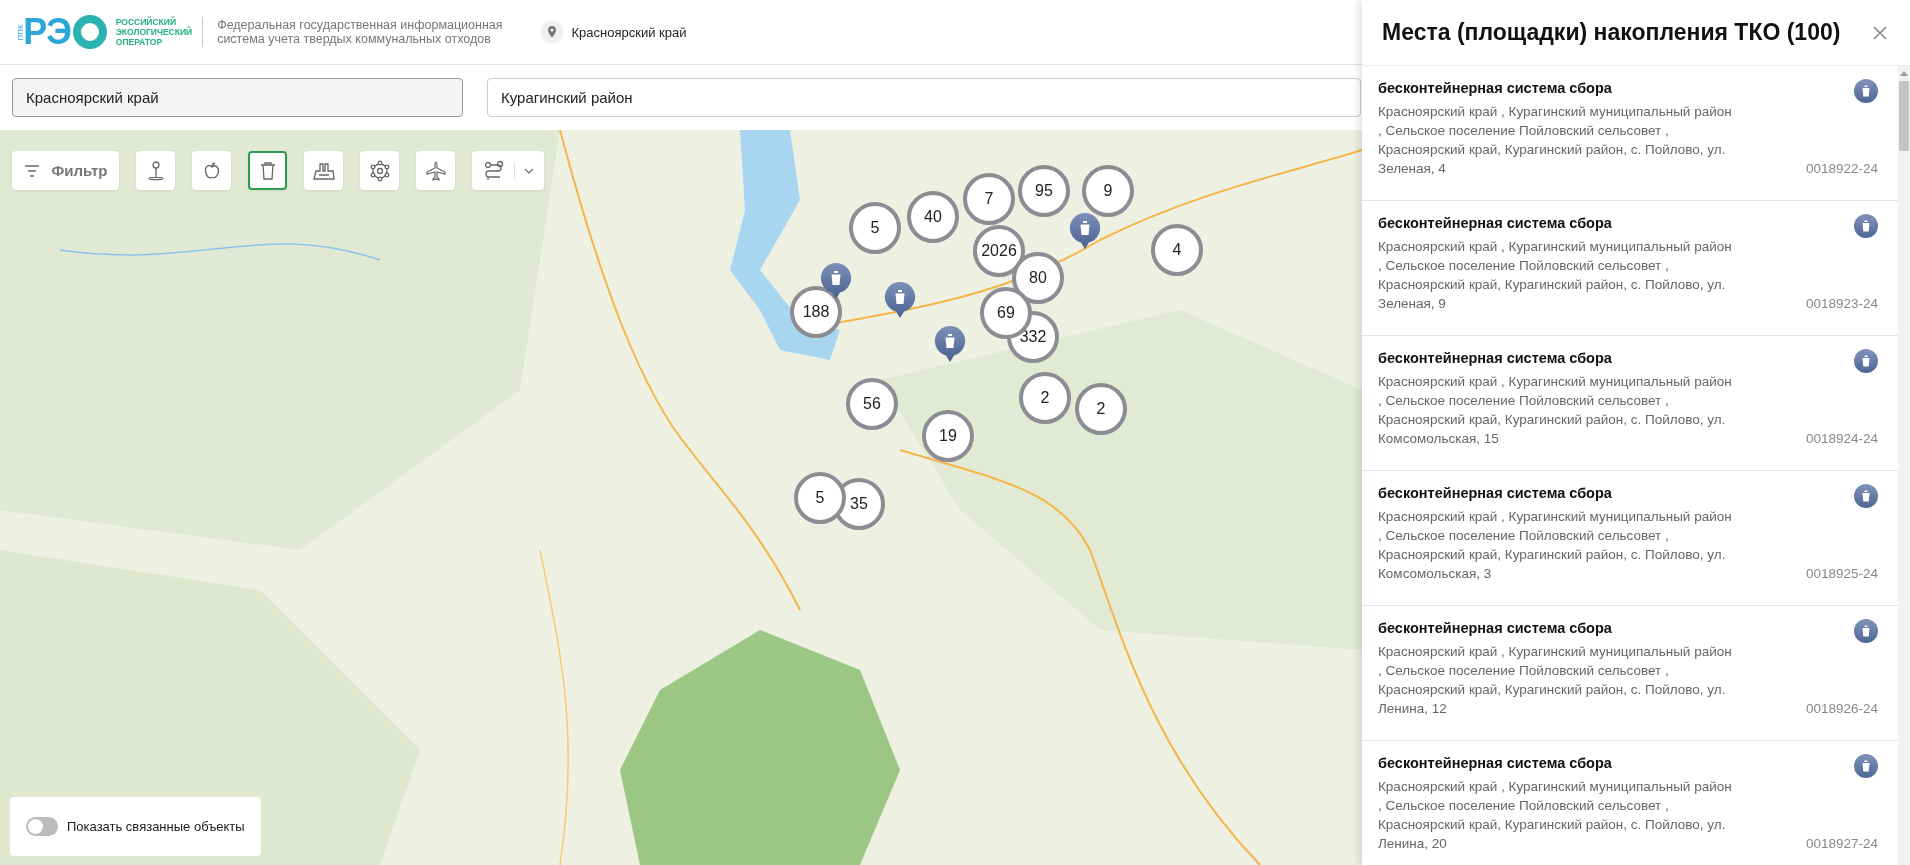 This screenshot has height=865, width=1910. Describe the element at coordinates (1555, 410) in the screenshot. I see `item-address: Красноярский край , Курагинский муниципальный район , Сельское поселение Пойловский сельсовет , Красноярский край, Курагинский район, с. Пойлово, ул. Комсомольская, 15` at that location.